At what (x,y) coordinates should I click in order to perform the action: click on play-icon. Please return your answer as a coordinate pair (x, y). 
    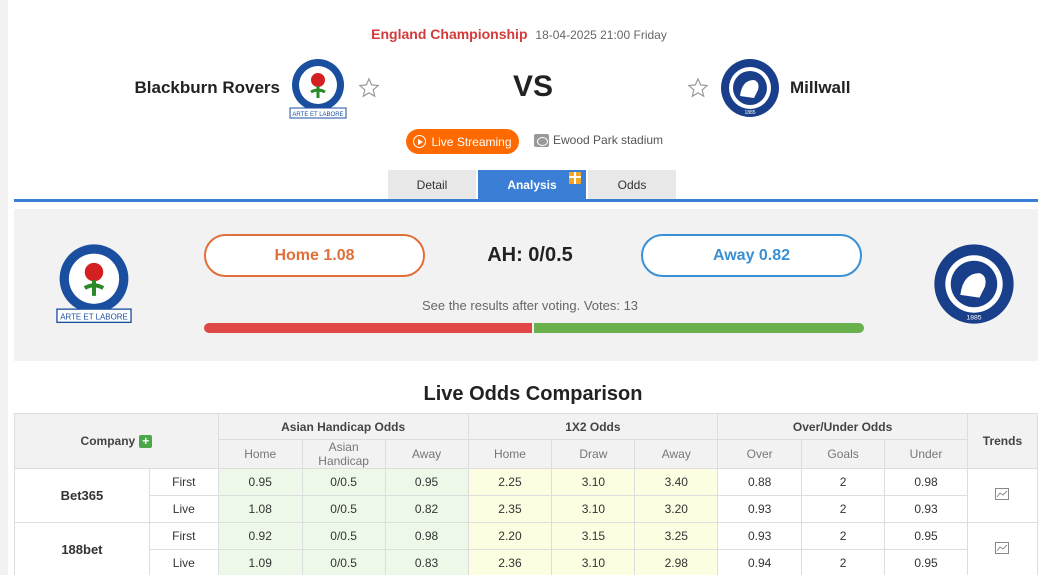
    Looking at the image, I should click on (420, 141).